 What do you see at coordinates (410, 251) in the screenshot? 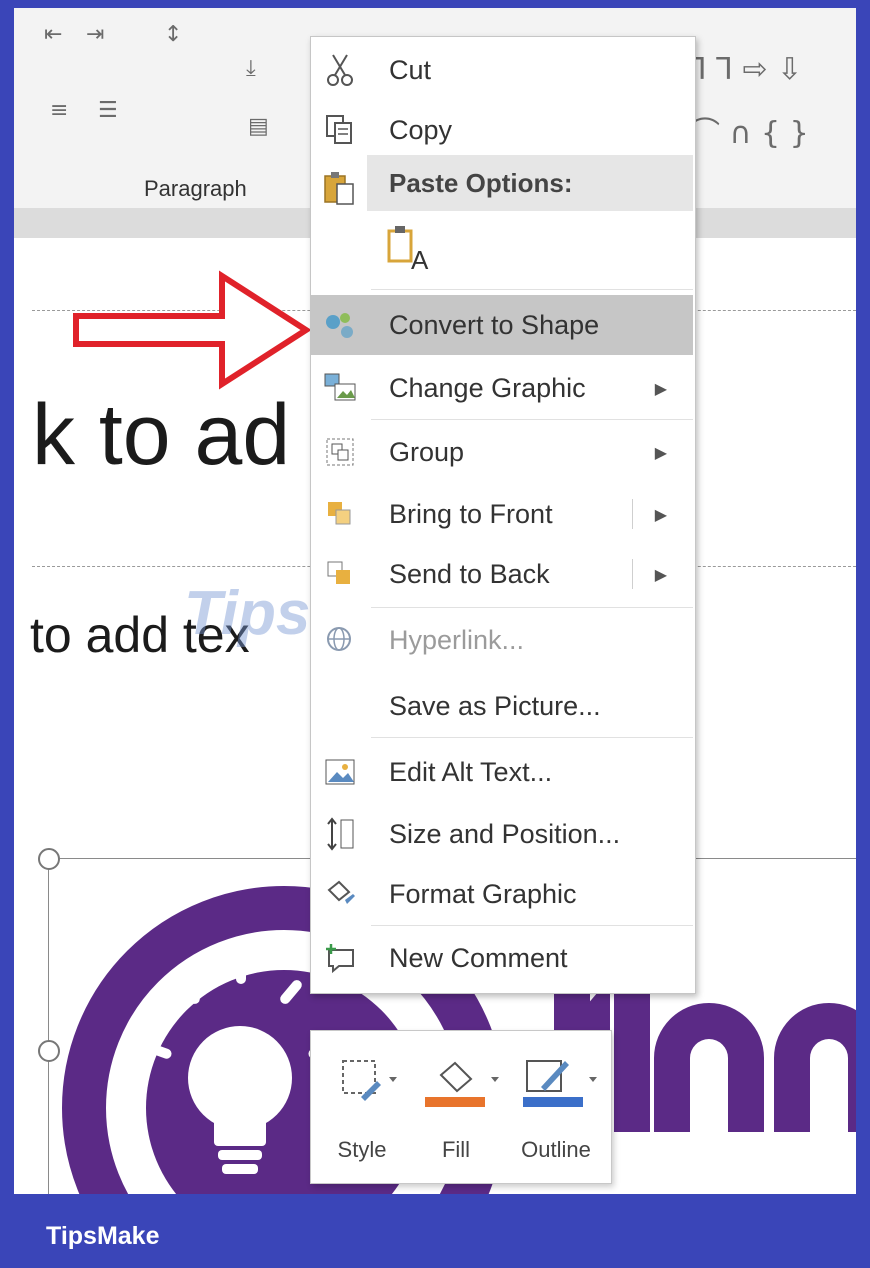
I see `paste-keep-text-only-button: A` at bounding box center [410, 251].